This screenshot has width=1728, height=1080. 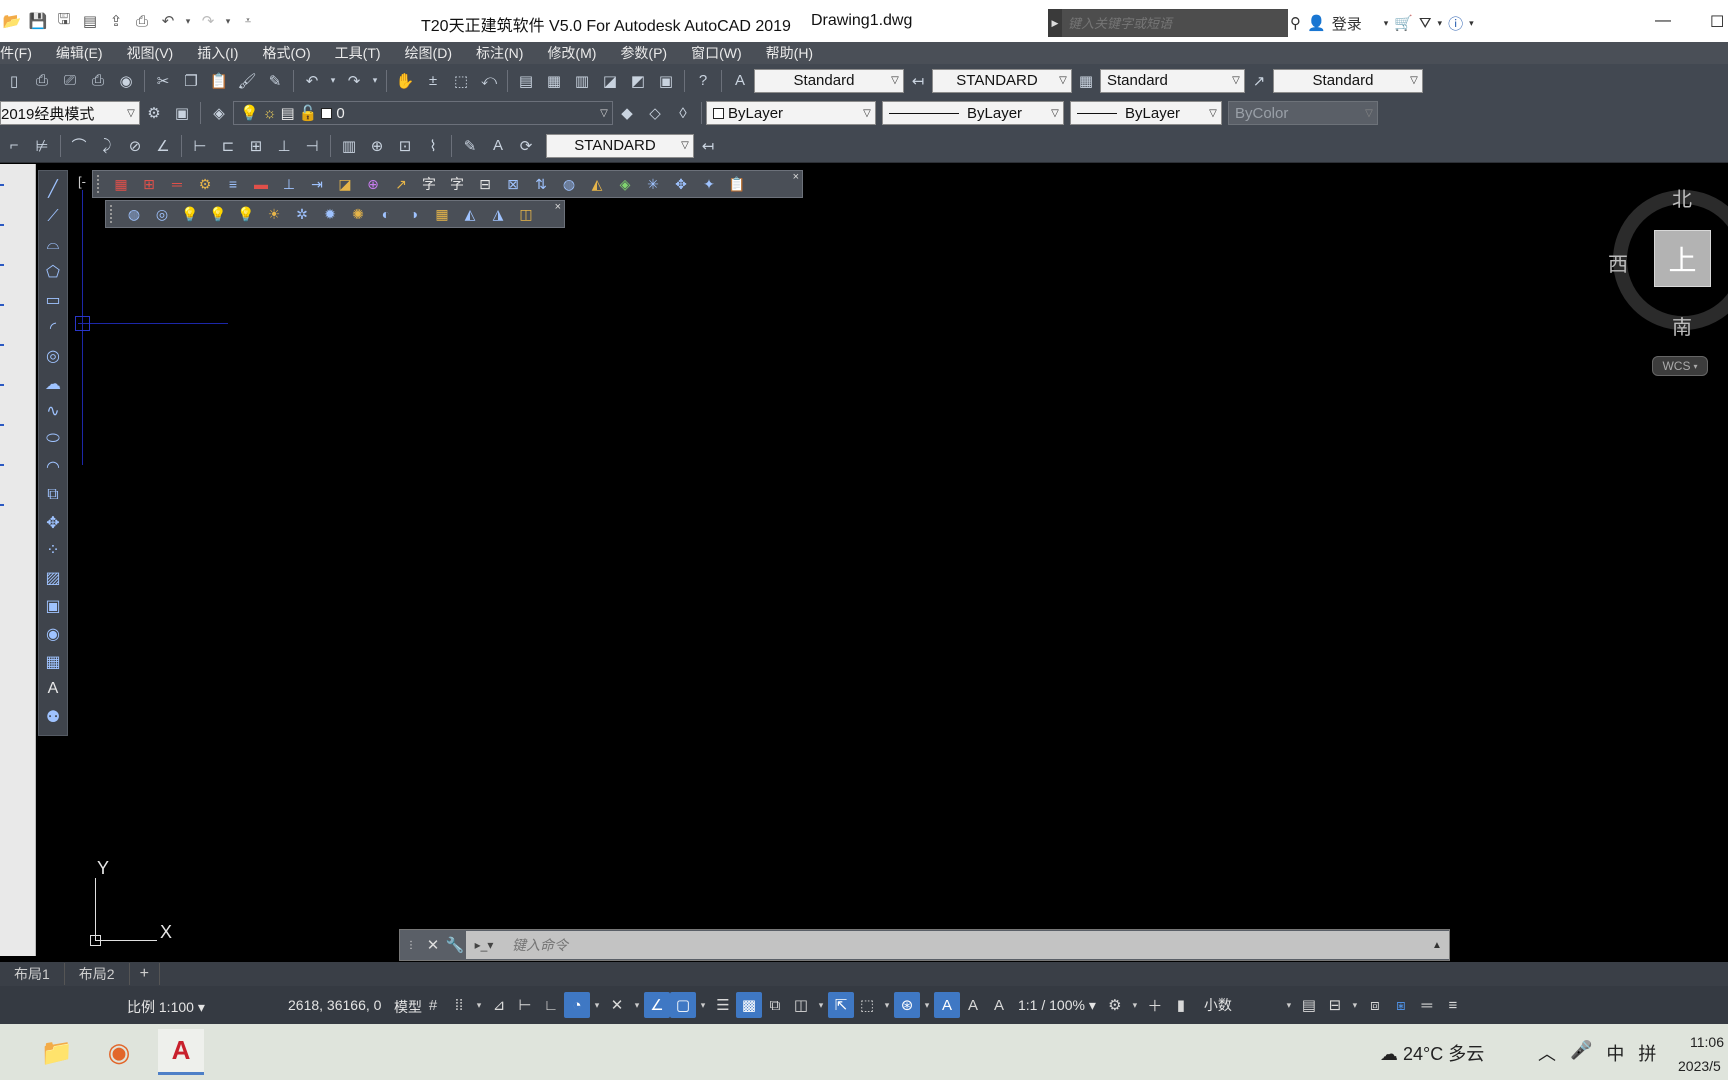 I want to click on print-icon: ⎙, so click(x=142, y=21).